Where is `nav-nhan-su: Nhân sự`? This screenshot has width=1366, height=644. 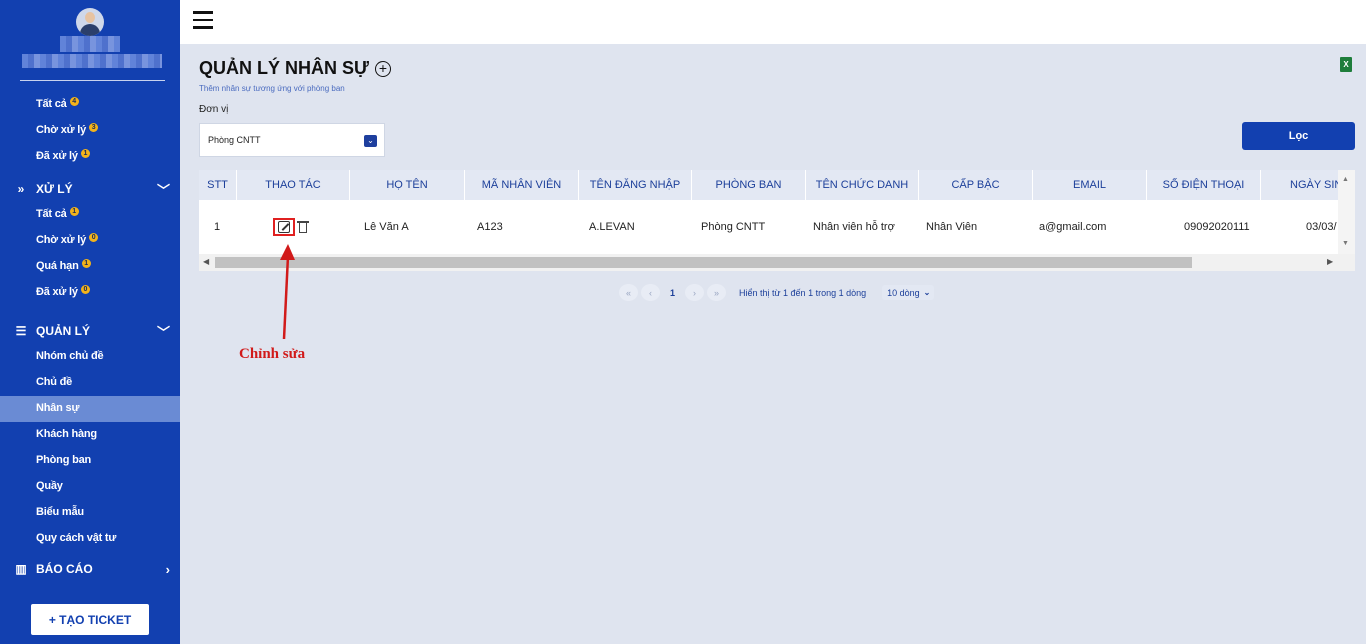 nav-nhan-su: Nhân sự is located at coordinates (57, 408).